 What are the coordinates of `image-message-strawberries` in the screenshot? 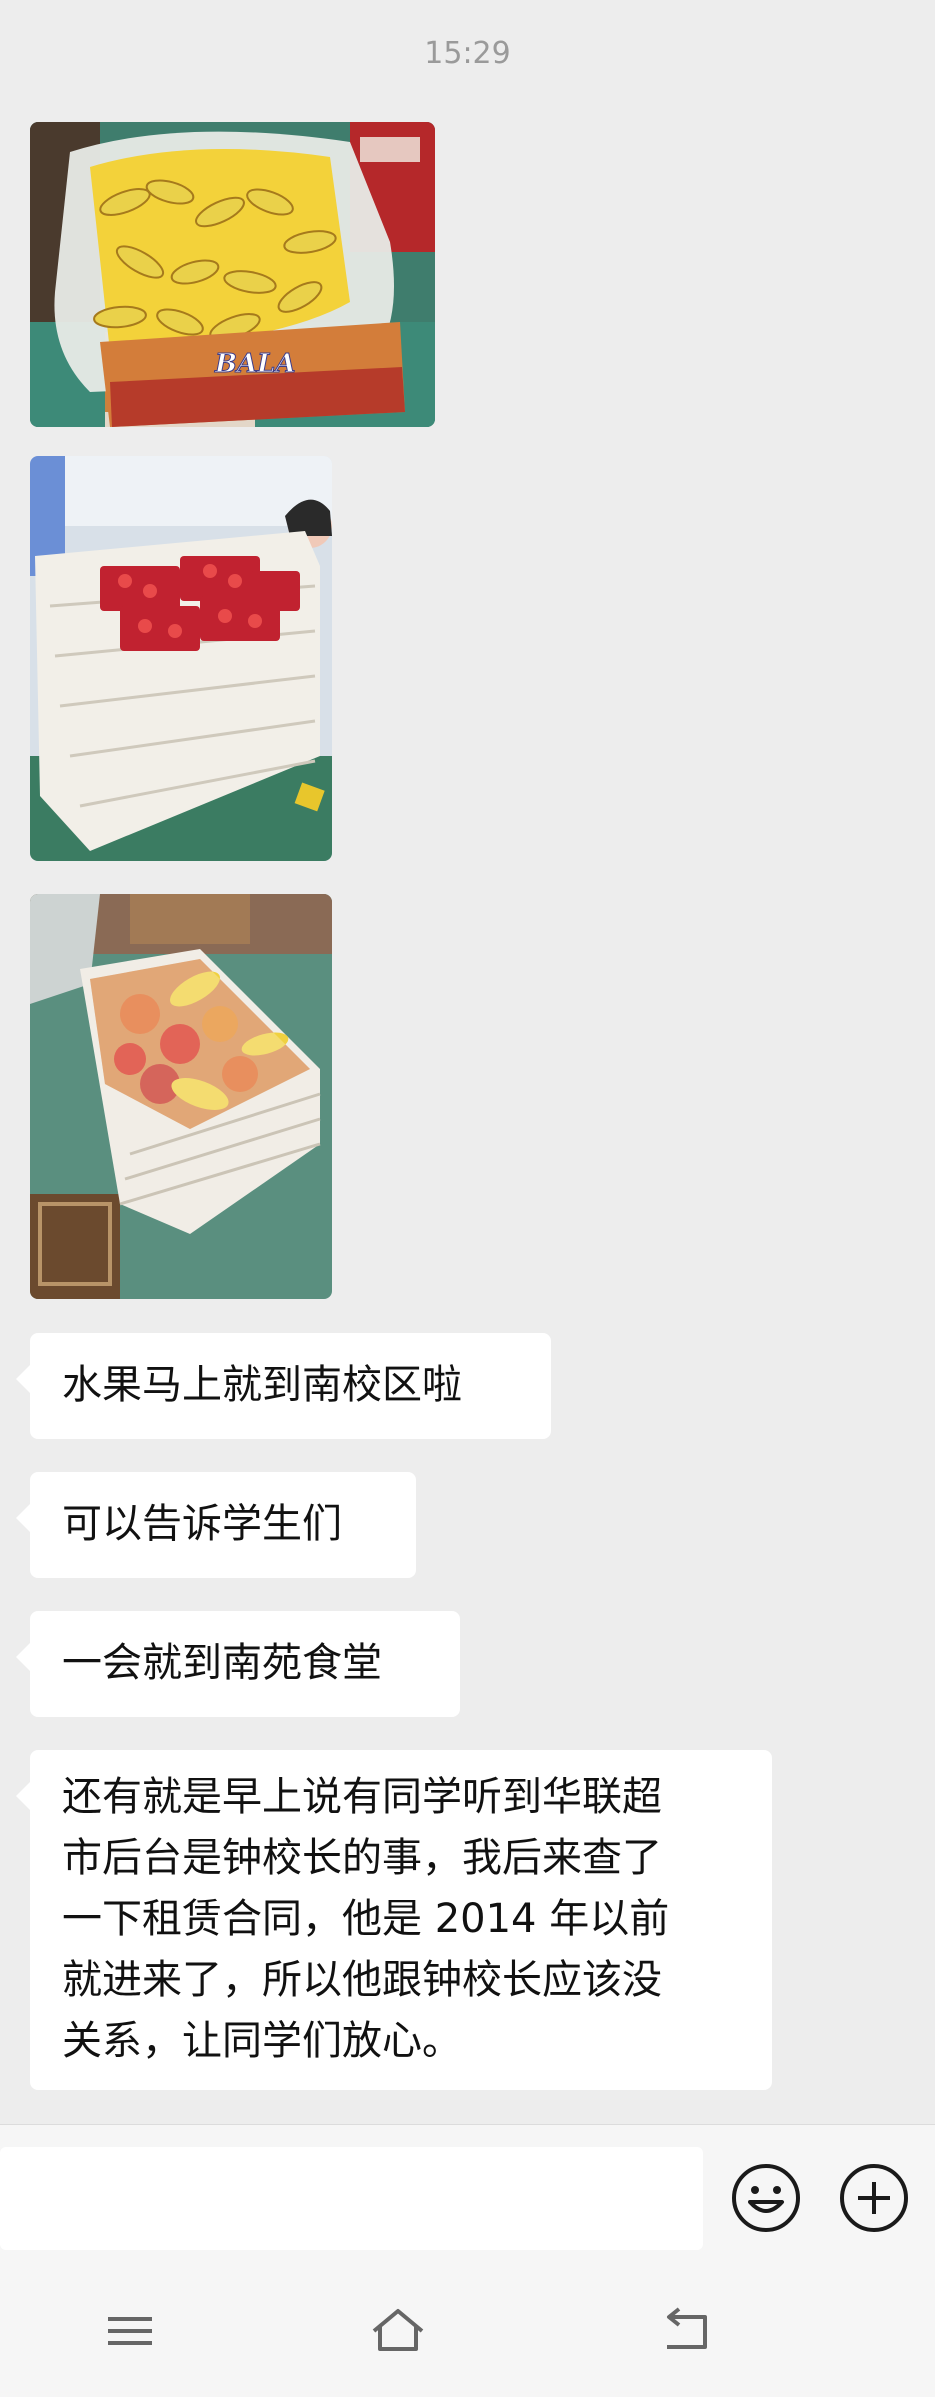 It's located at (181, 658).